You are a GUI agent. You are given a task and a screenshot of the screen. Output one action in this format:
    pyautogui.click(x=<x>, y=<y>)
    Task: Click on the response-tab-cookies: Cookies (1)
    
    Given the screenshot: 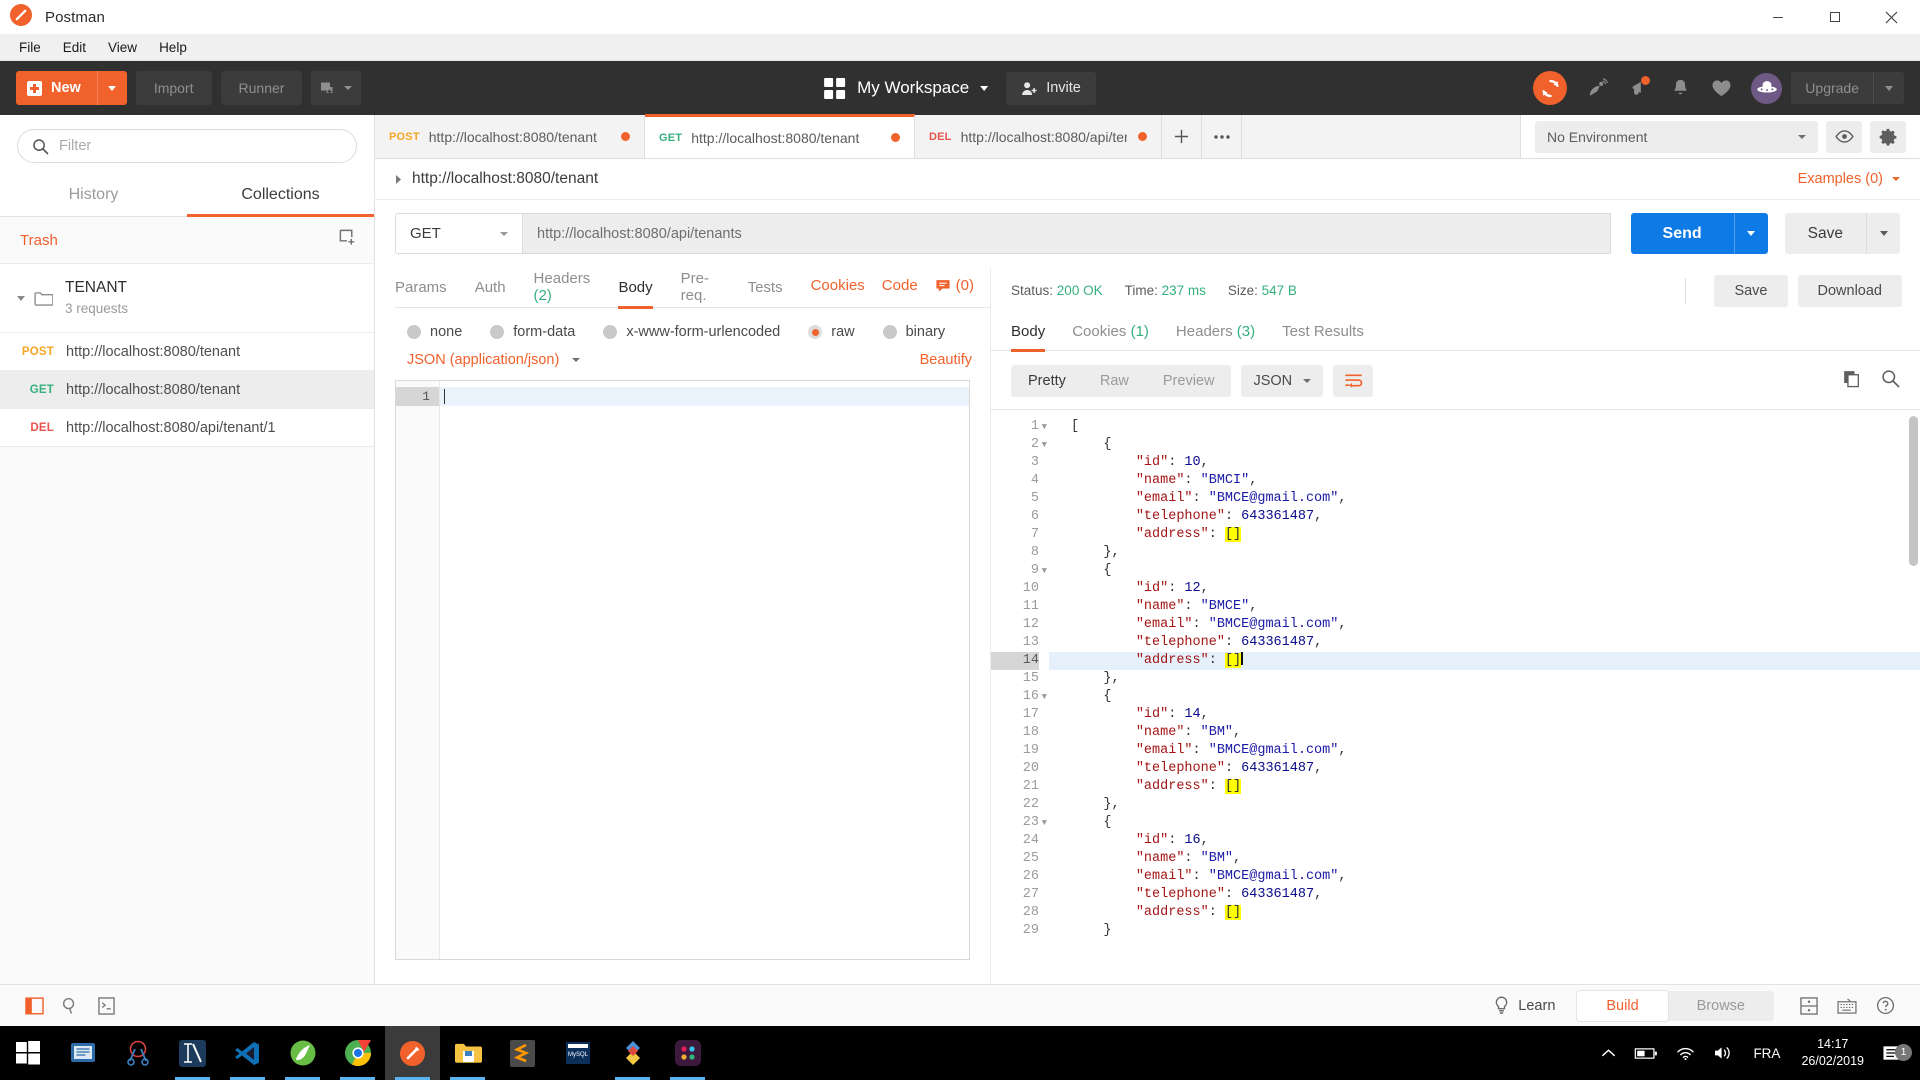 What is the action you would take?
    pyautogui.click(x=1110, y=337)
    